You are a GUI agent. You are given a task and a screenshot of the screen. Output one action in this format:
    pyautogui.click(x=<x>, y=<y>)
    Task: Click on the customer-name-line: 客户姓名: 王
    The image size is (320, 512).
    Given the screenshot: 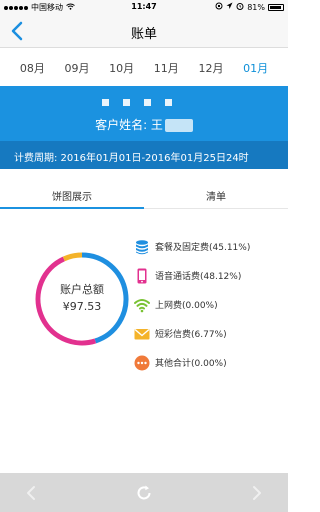 What is the action you would take?
    pyautogui.click(x=144, y=124)
    